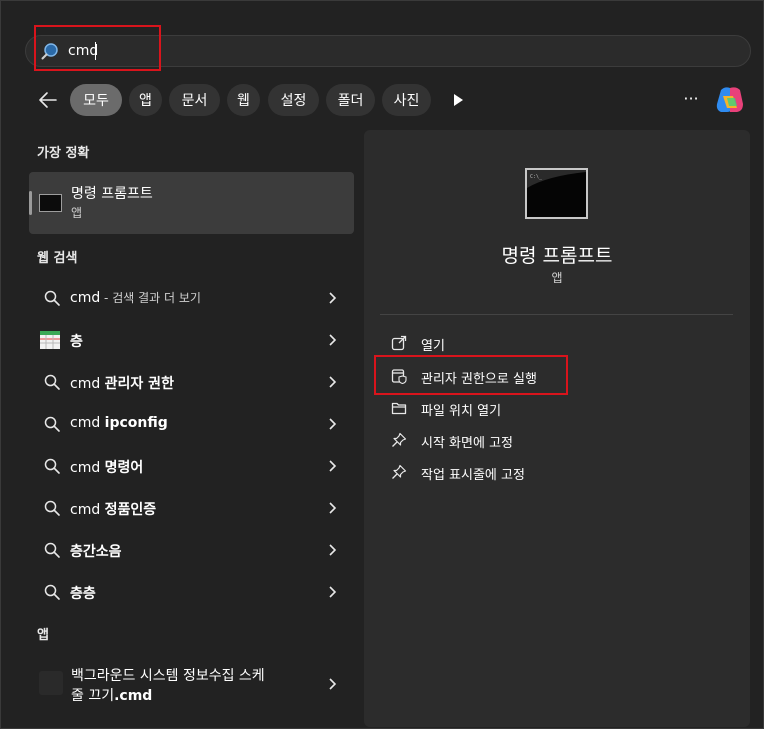 The height and width of the screenshot is (729, 764). What do you see at coordinates (467, 443) in the screenshot?
I see `action-label: 시작 화면에 고정` at bounding box center [467, 443].